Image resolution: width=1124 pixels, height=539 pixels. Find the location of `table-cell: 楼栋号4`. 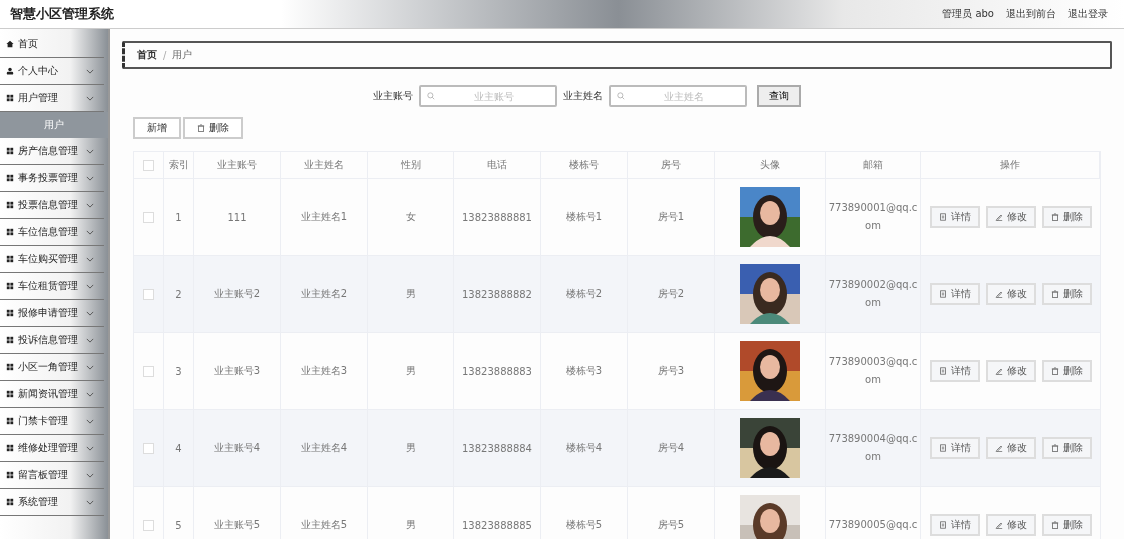

table-cell: 楼栋号4 is located at coordinates (584, 448).